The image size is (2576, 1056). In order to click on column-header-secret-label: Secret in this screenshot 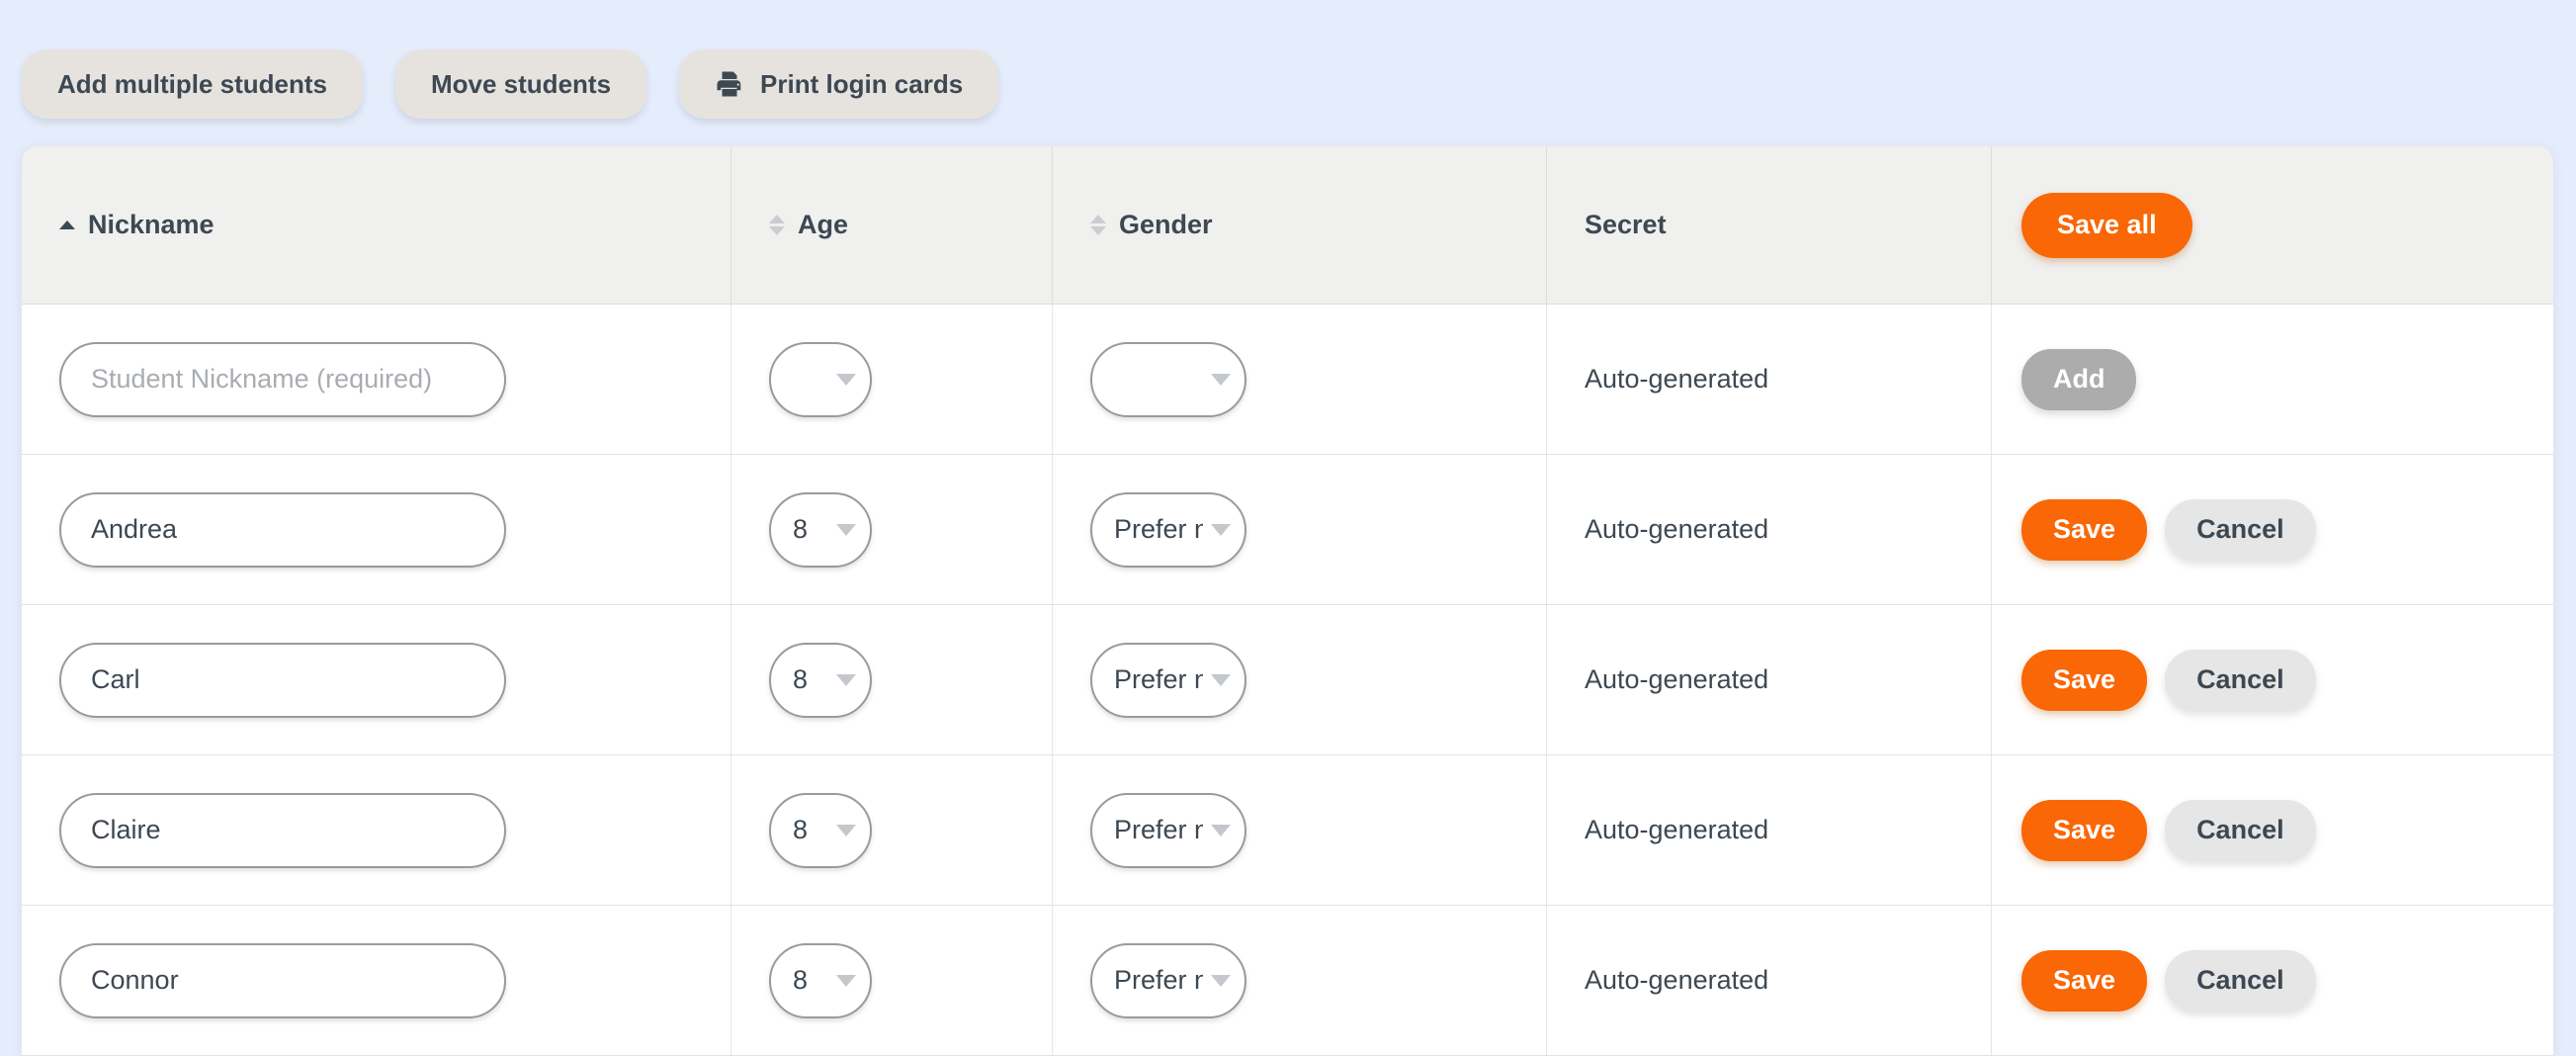, I will do `click(1626, 224)`.